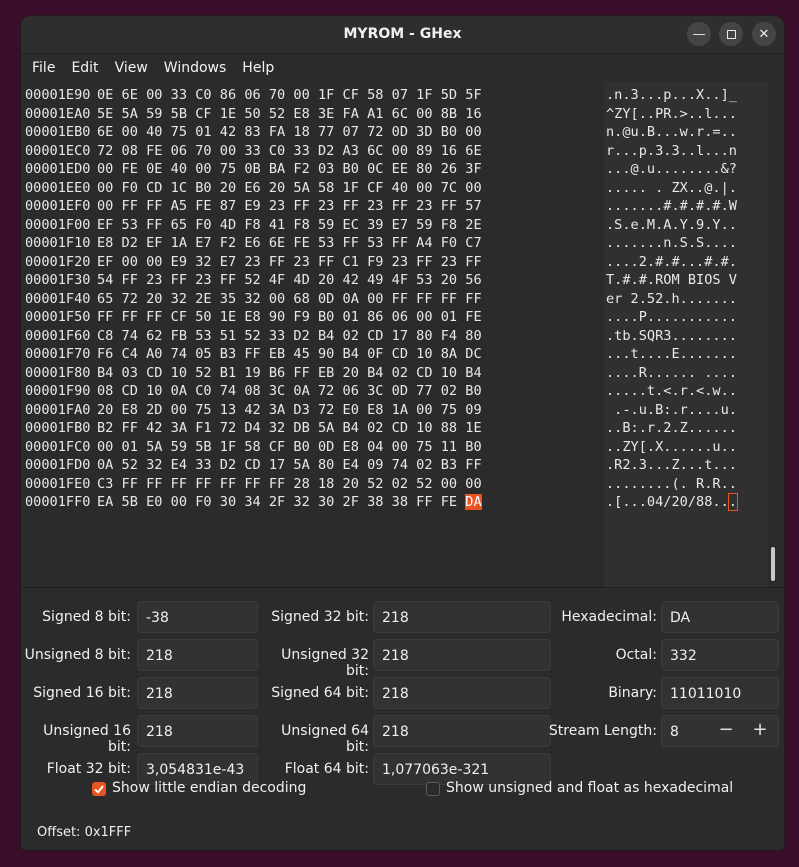 This screenshot has width=799, height=867. What do you see at coordinates (197, 693) in the screenshot?
I see `signed-16-field: 218` at bounding box center [197, 693].